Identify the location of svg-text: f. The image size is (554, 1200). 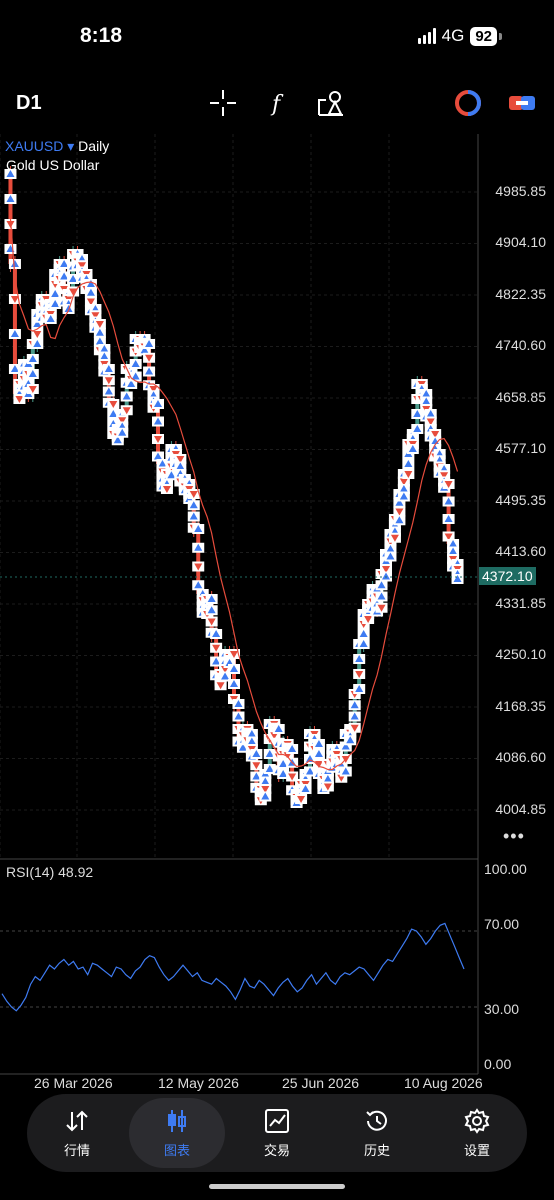
(277, 104).